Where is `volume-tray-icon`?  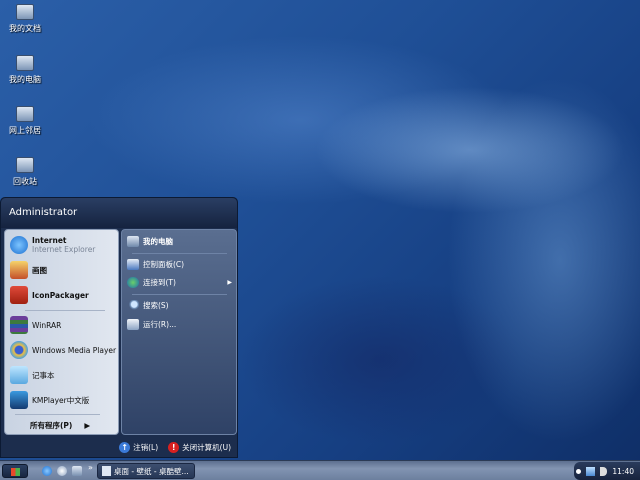 volume-tray-icon is located at coordinates (604, 471).